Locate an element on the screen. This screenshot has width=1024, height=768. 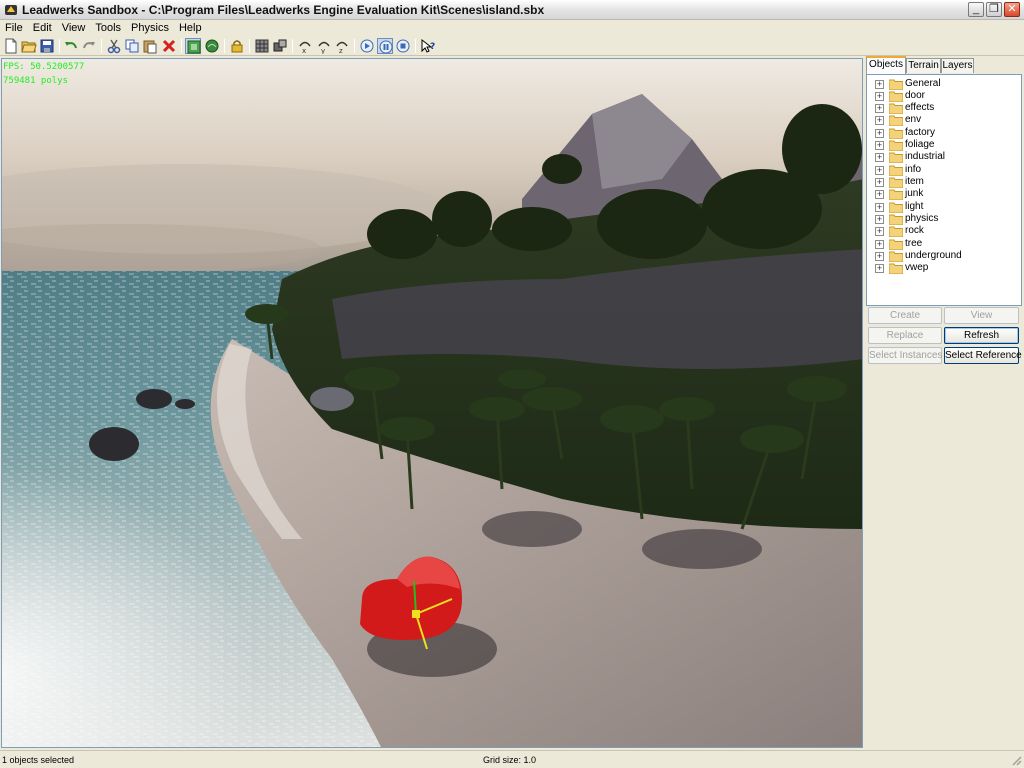
delete-icon is located at coordinates (169, 46).